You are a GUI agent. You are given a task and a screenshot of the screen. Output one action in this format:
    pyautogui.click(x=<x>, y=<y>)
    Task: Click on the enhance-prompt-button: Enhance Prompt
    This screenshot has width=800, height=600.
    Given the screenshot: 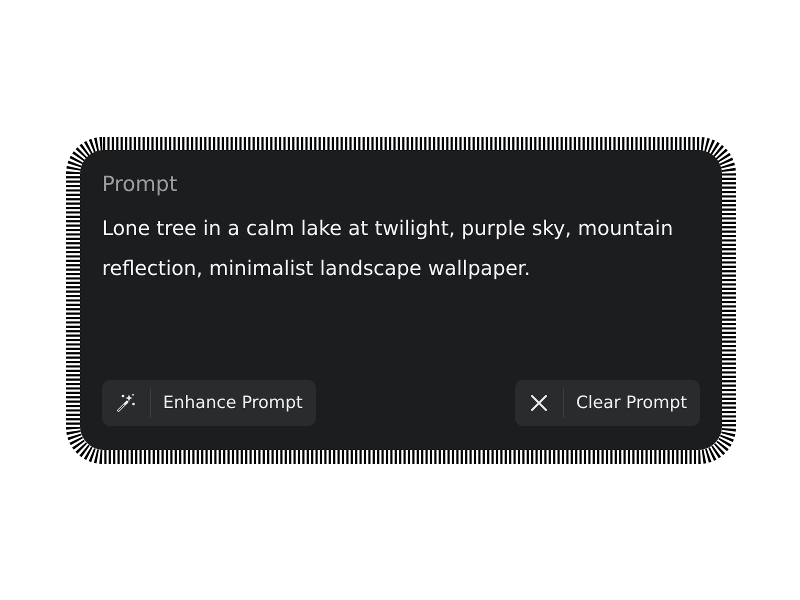 What is the action you would take?
    pyautogui.click(x=209, y=403)
    